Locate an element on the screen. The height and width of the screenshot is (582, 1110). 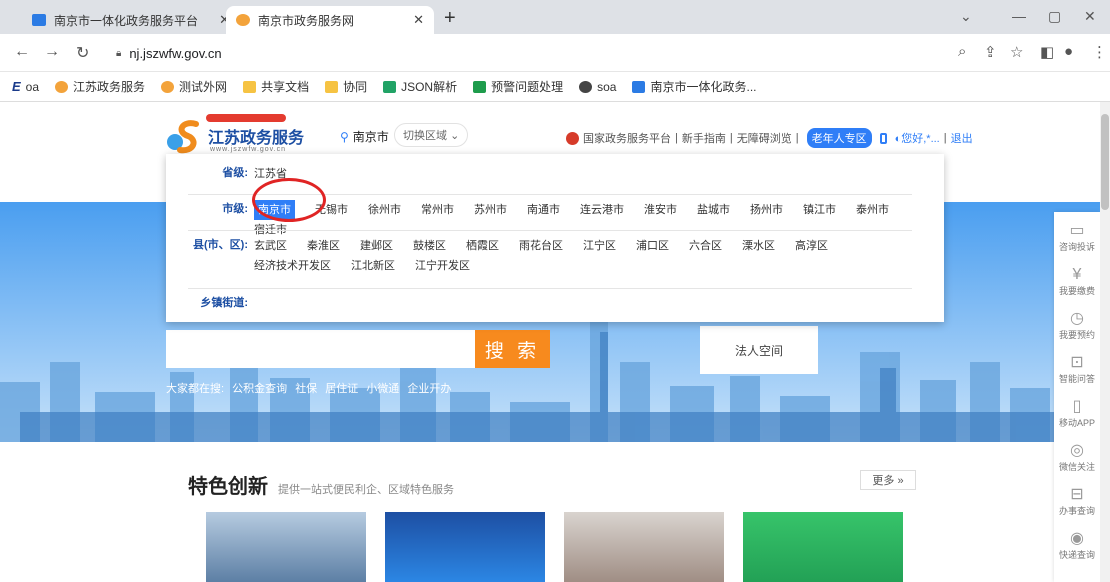
site-logo: 江苏政务服务 www.jszwfw.gov.cn is located at coordinates (235, 134).